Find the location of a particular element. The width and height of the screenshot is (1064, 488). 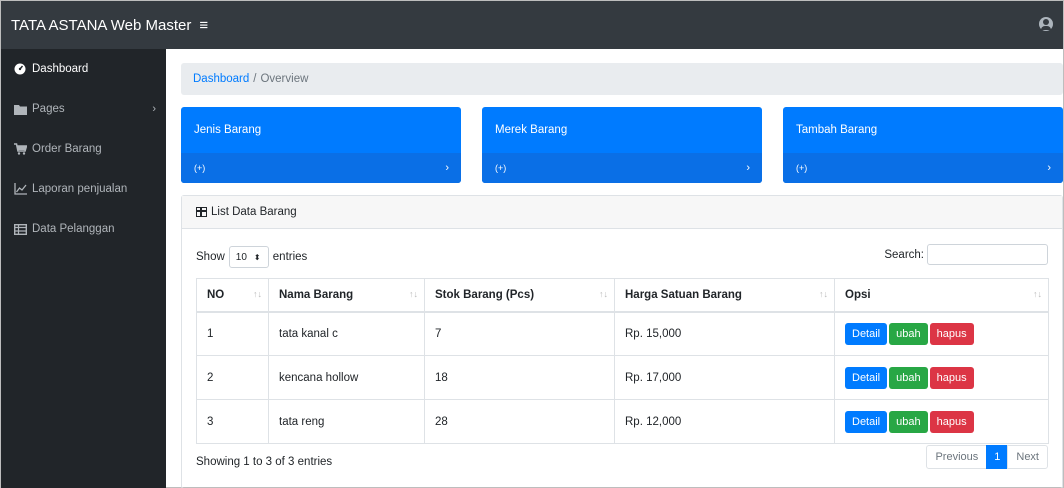

sidebar-item-data-pelanggan: Data Pelanggan is located at coordinates (83, 229).